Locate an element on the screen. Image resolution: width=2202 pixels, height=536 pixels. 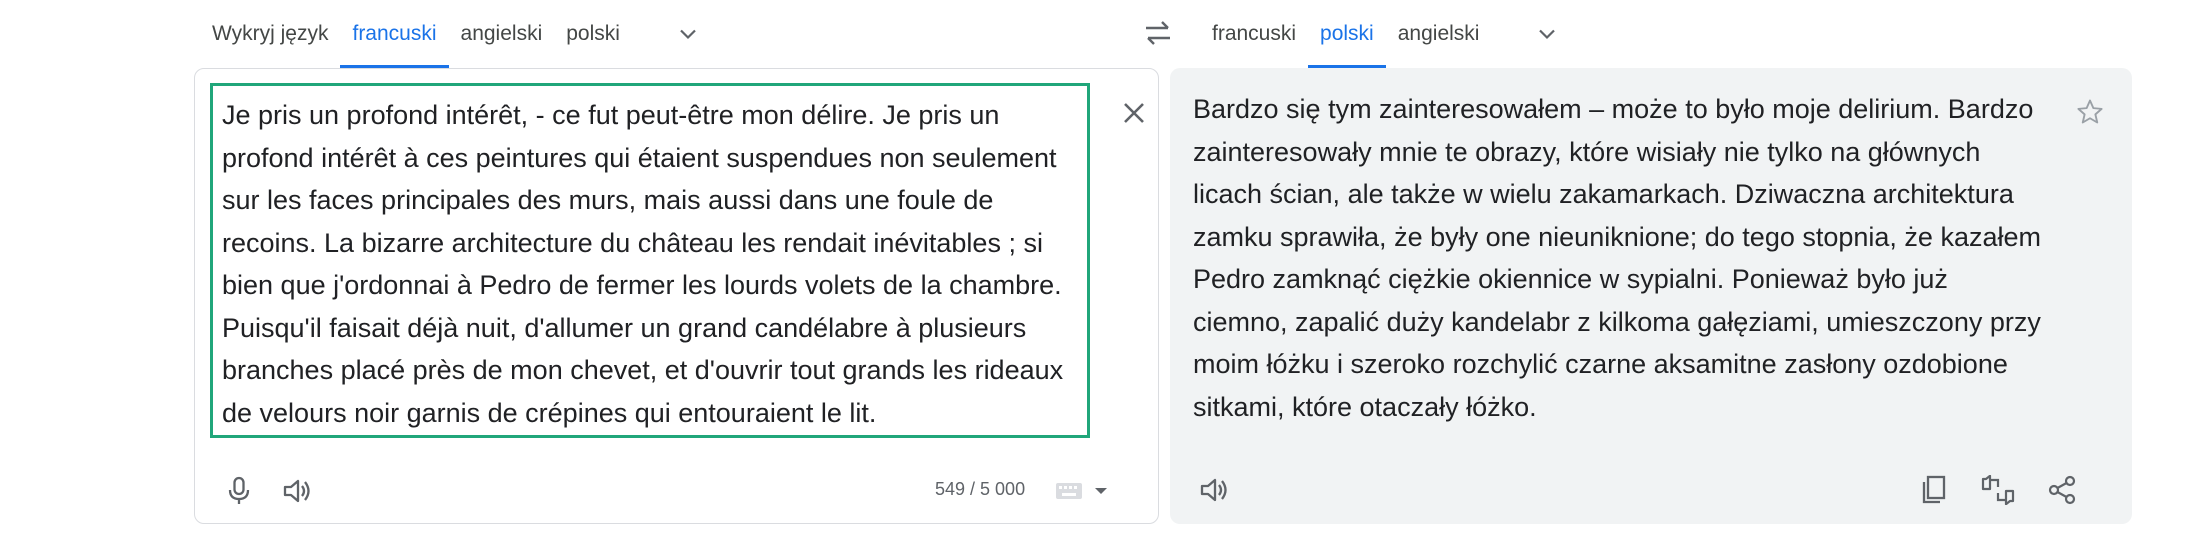
character-count: 549 / 5 000 is located at coordinates (980, 489).